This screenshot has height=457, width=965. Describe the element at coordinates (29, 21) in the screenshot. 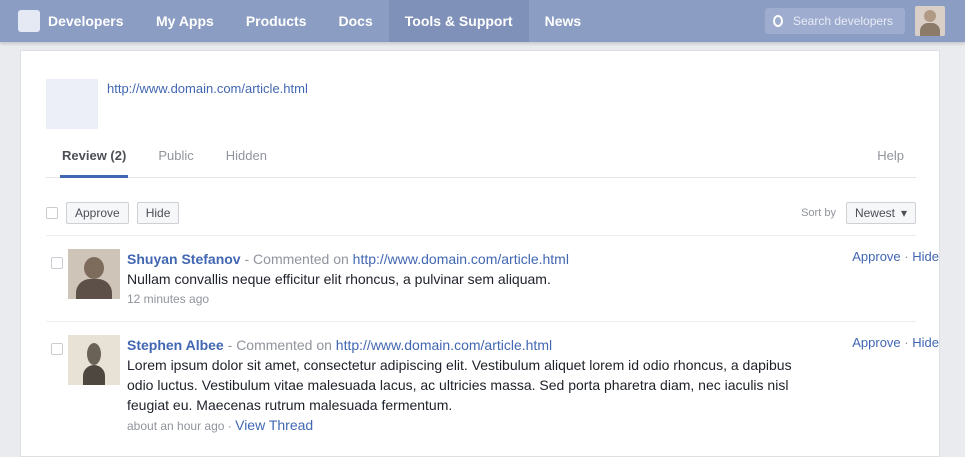

I see `facebook-logo-icon` at that location.